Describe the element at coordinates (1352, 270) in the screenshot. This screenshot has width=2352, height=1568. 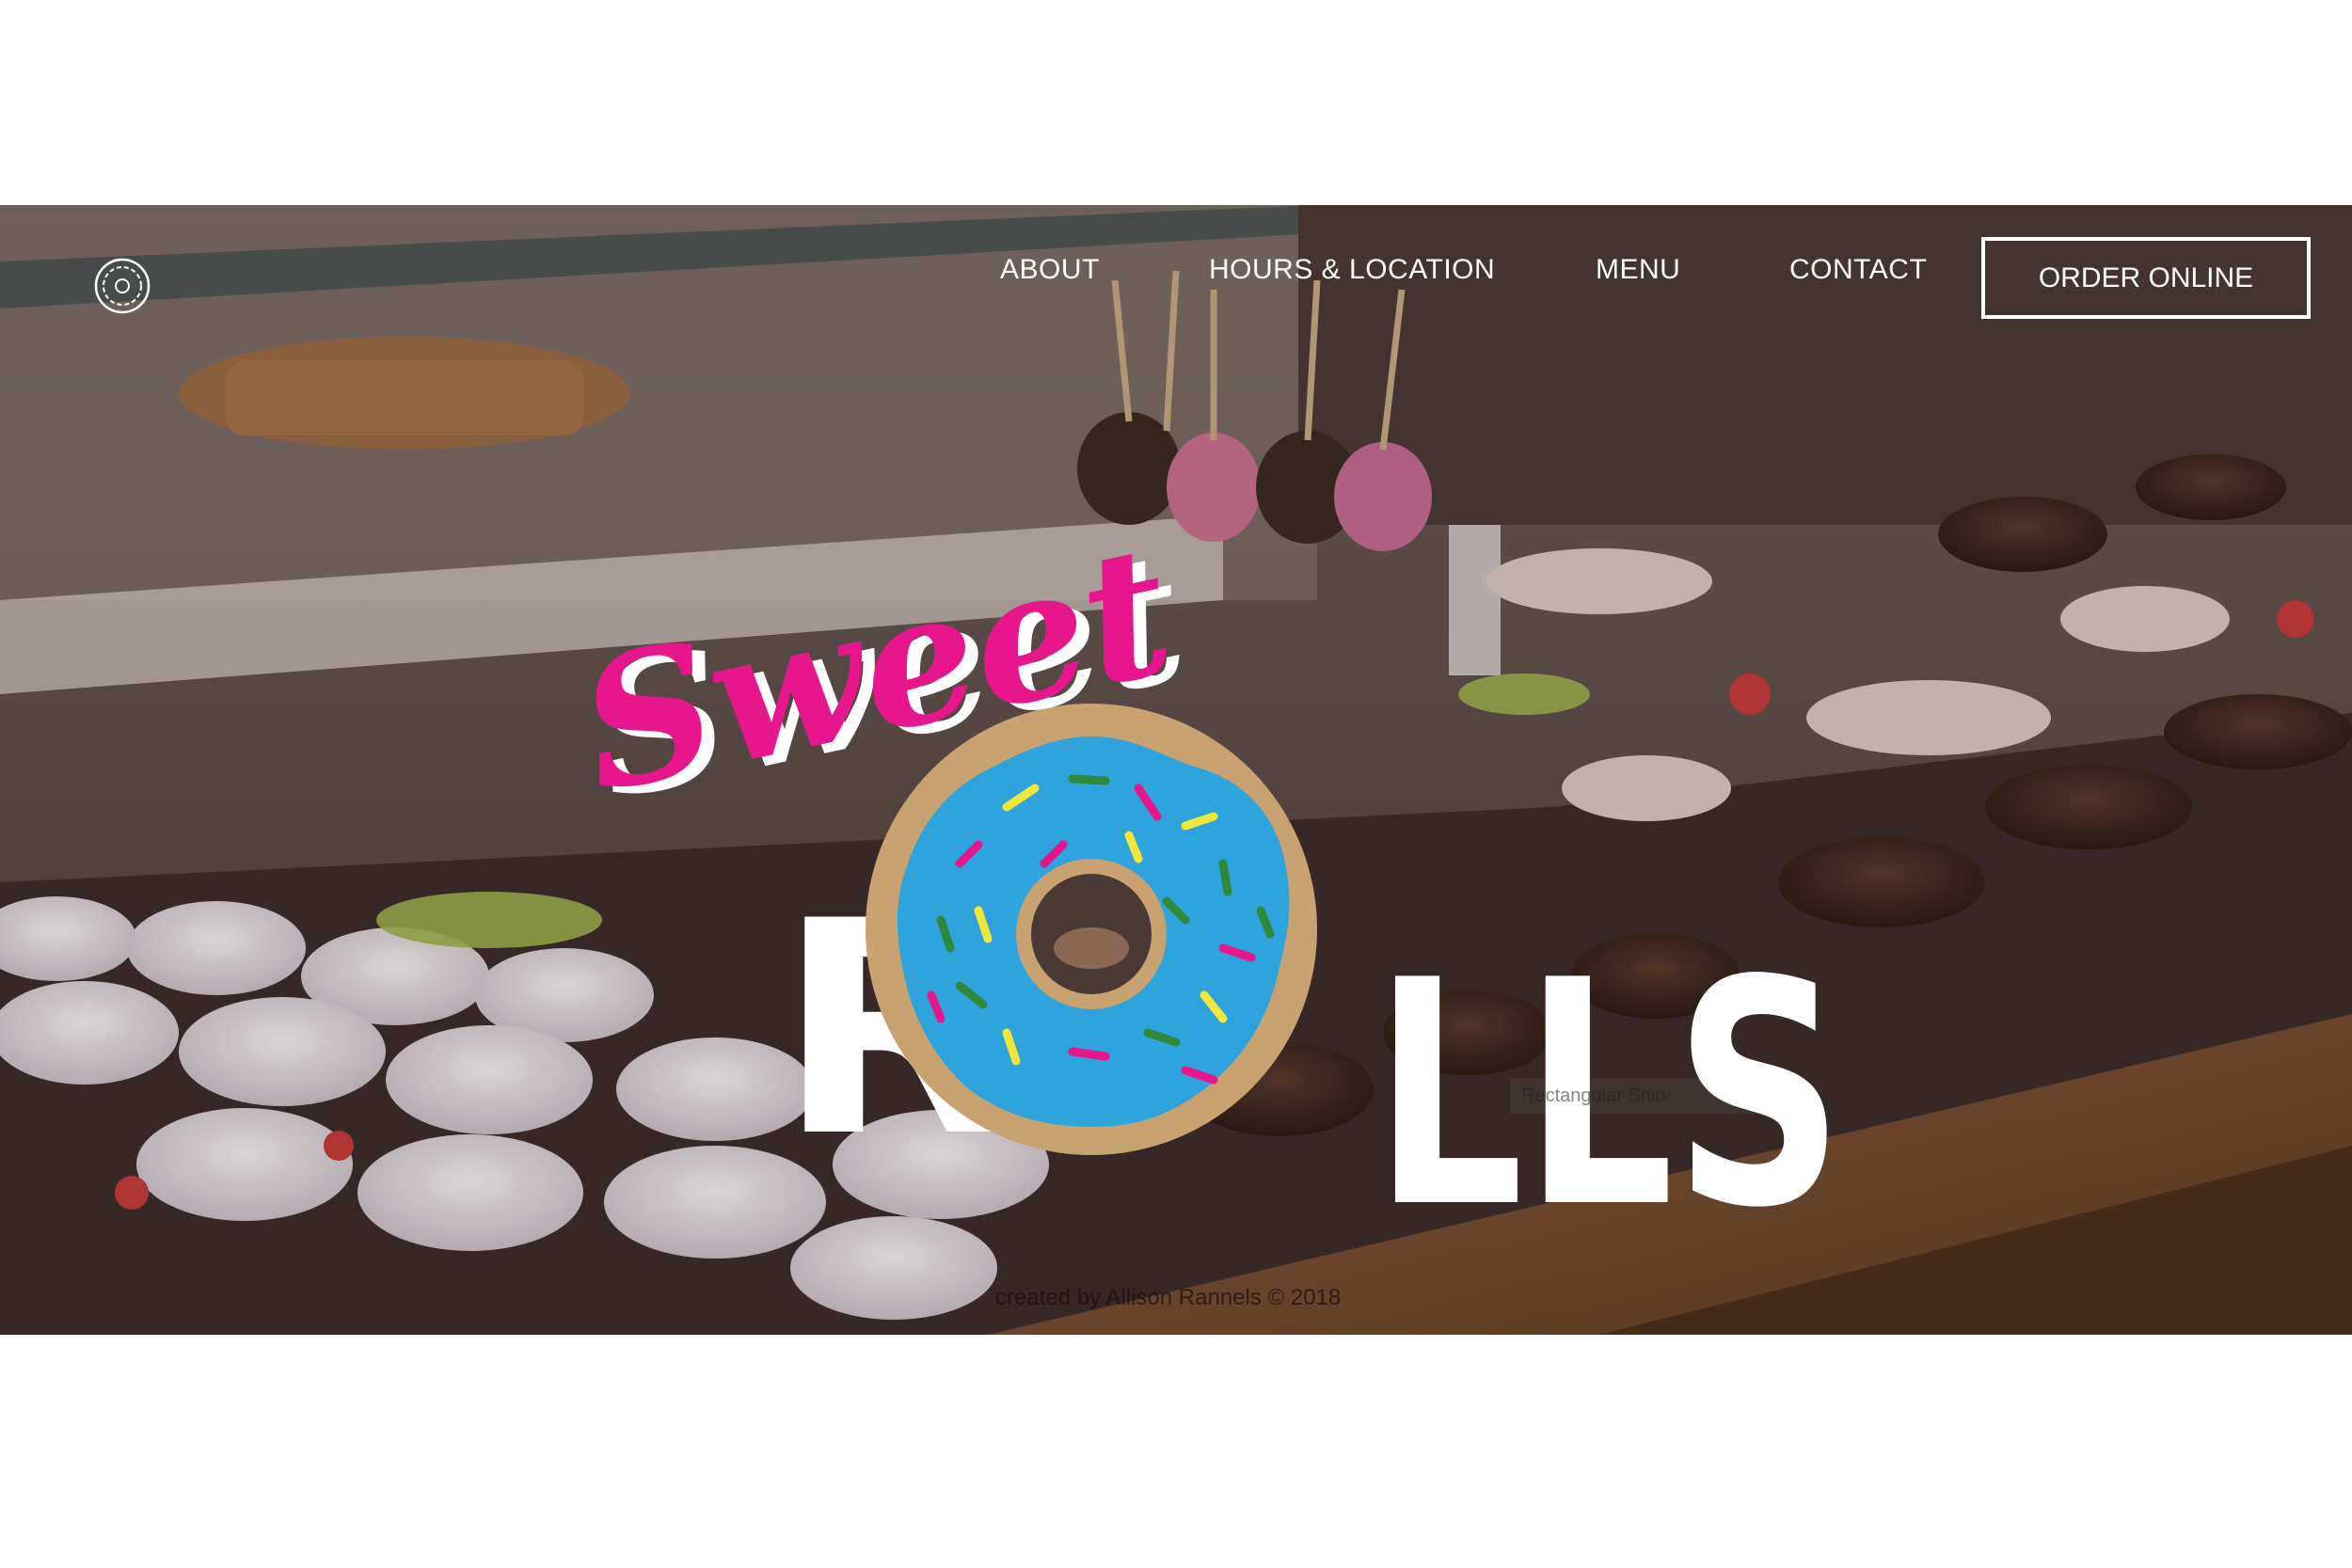
I see `nav-hours-location-link: HOURS & LOCATION` at that location.